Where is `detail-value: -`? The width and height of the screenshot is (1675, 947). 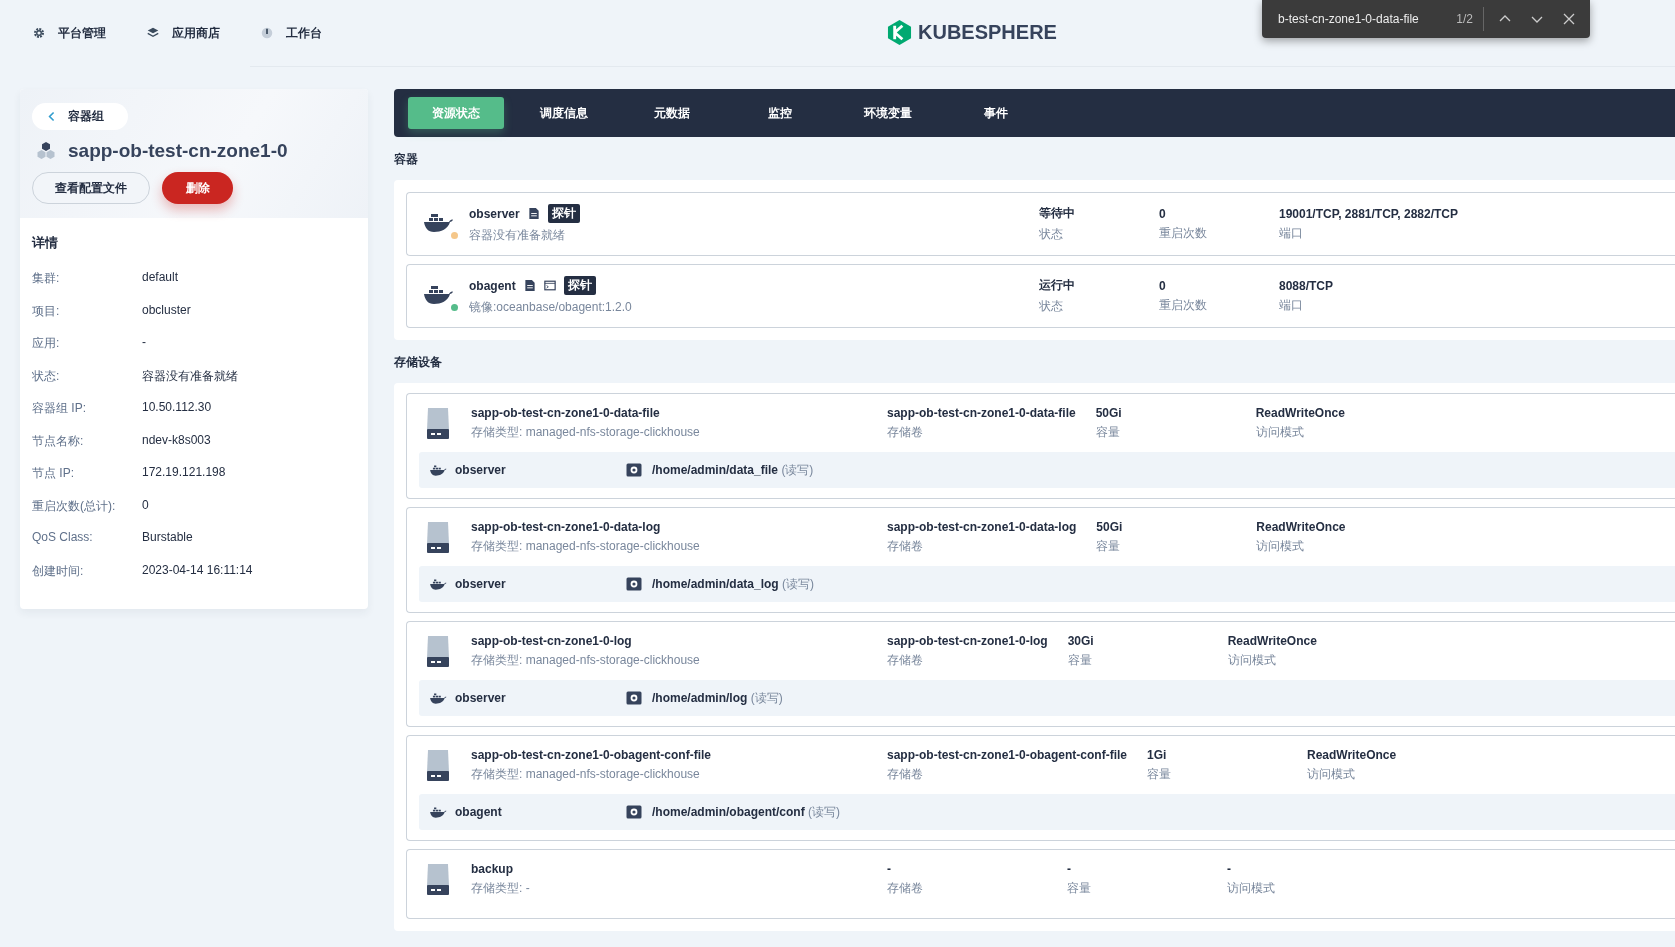 detail-value: - is located at coordinates (144, 343).